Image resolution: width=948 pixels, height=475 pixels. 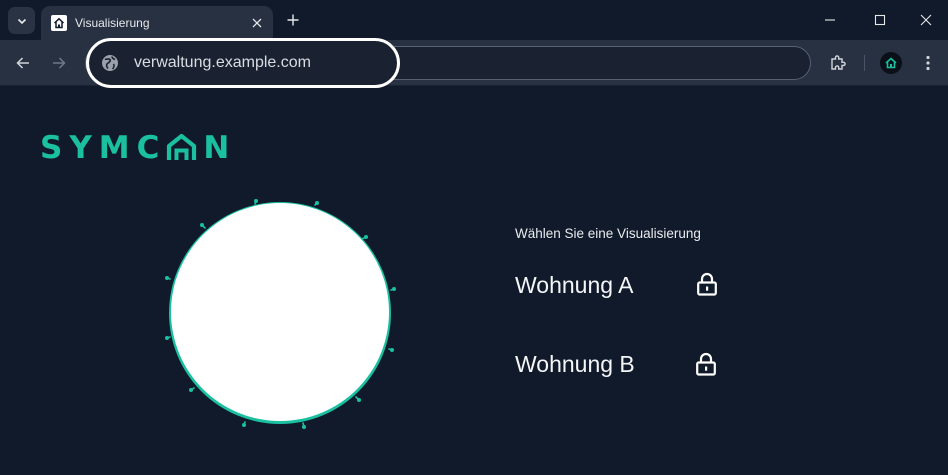 I want to click on tab-close-button, so click(x=257, y=23).